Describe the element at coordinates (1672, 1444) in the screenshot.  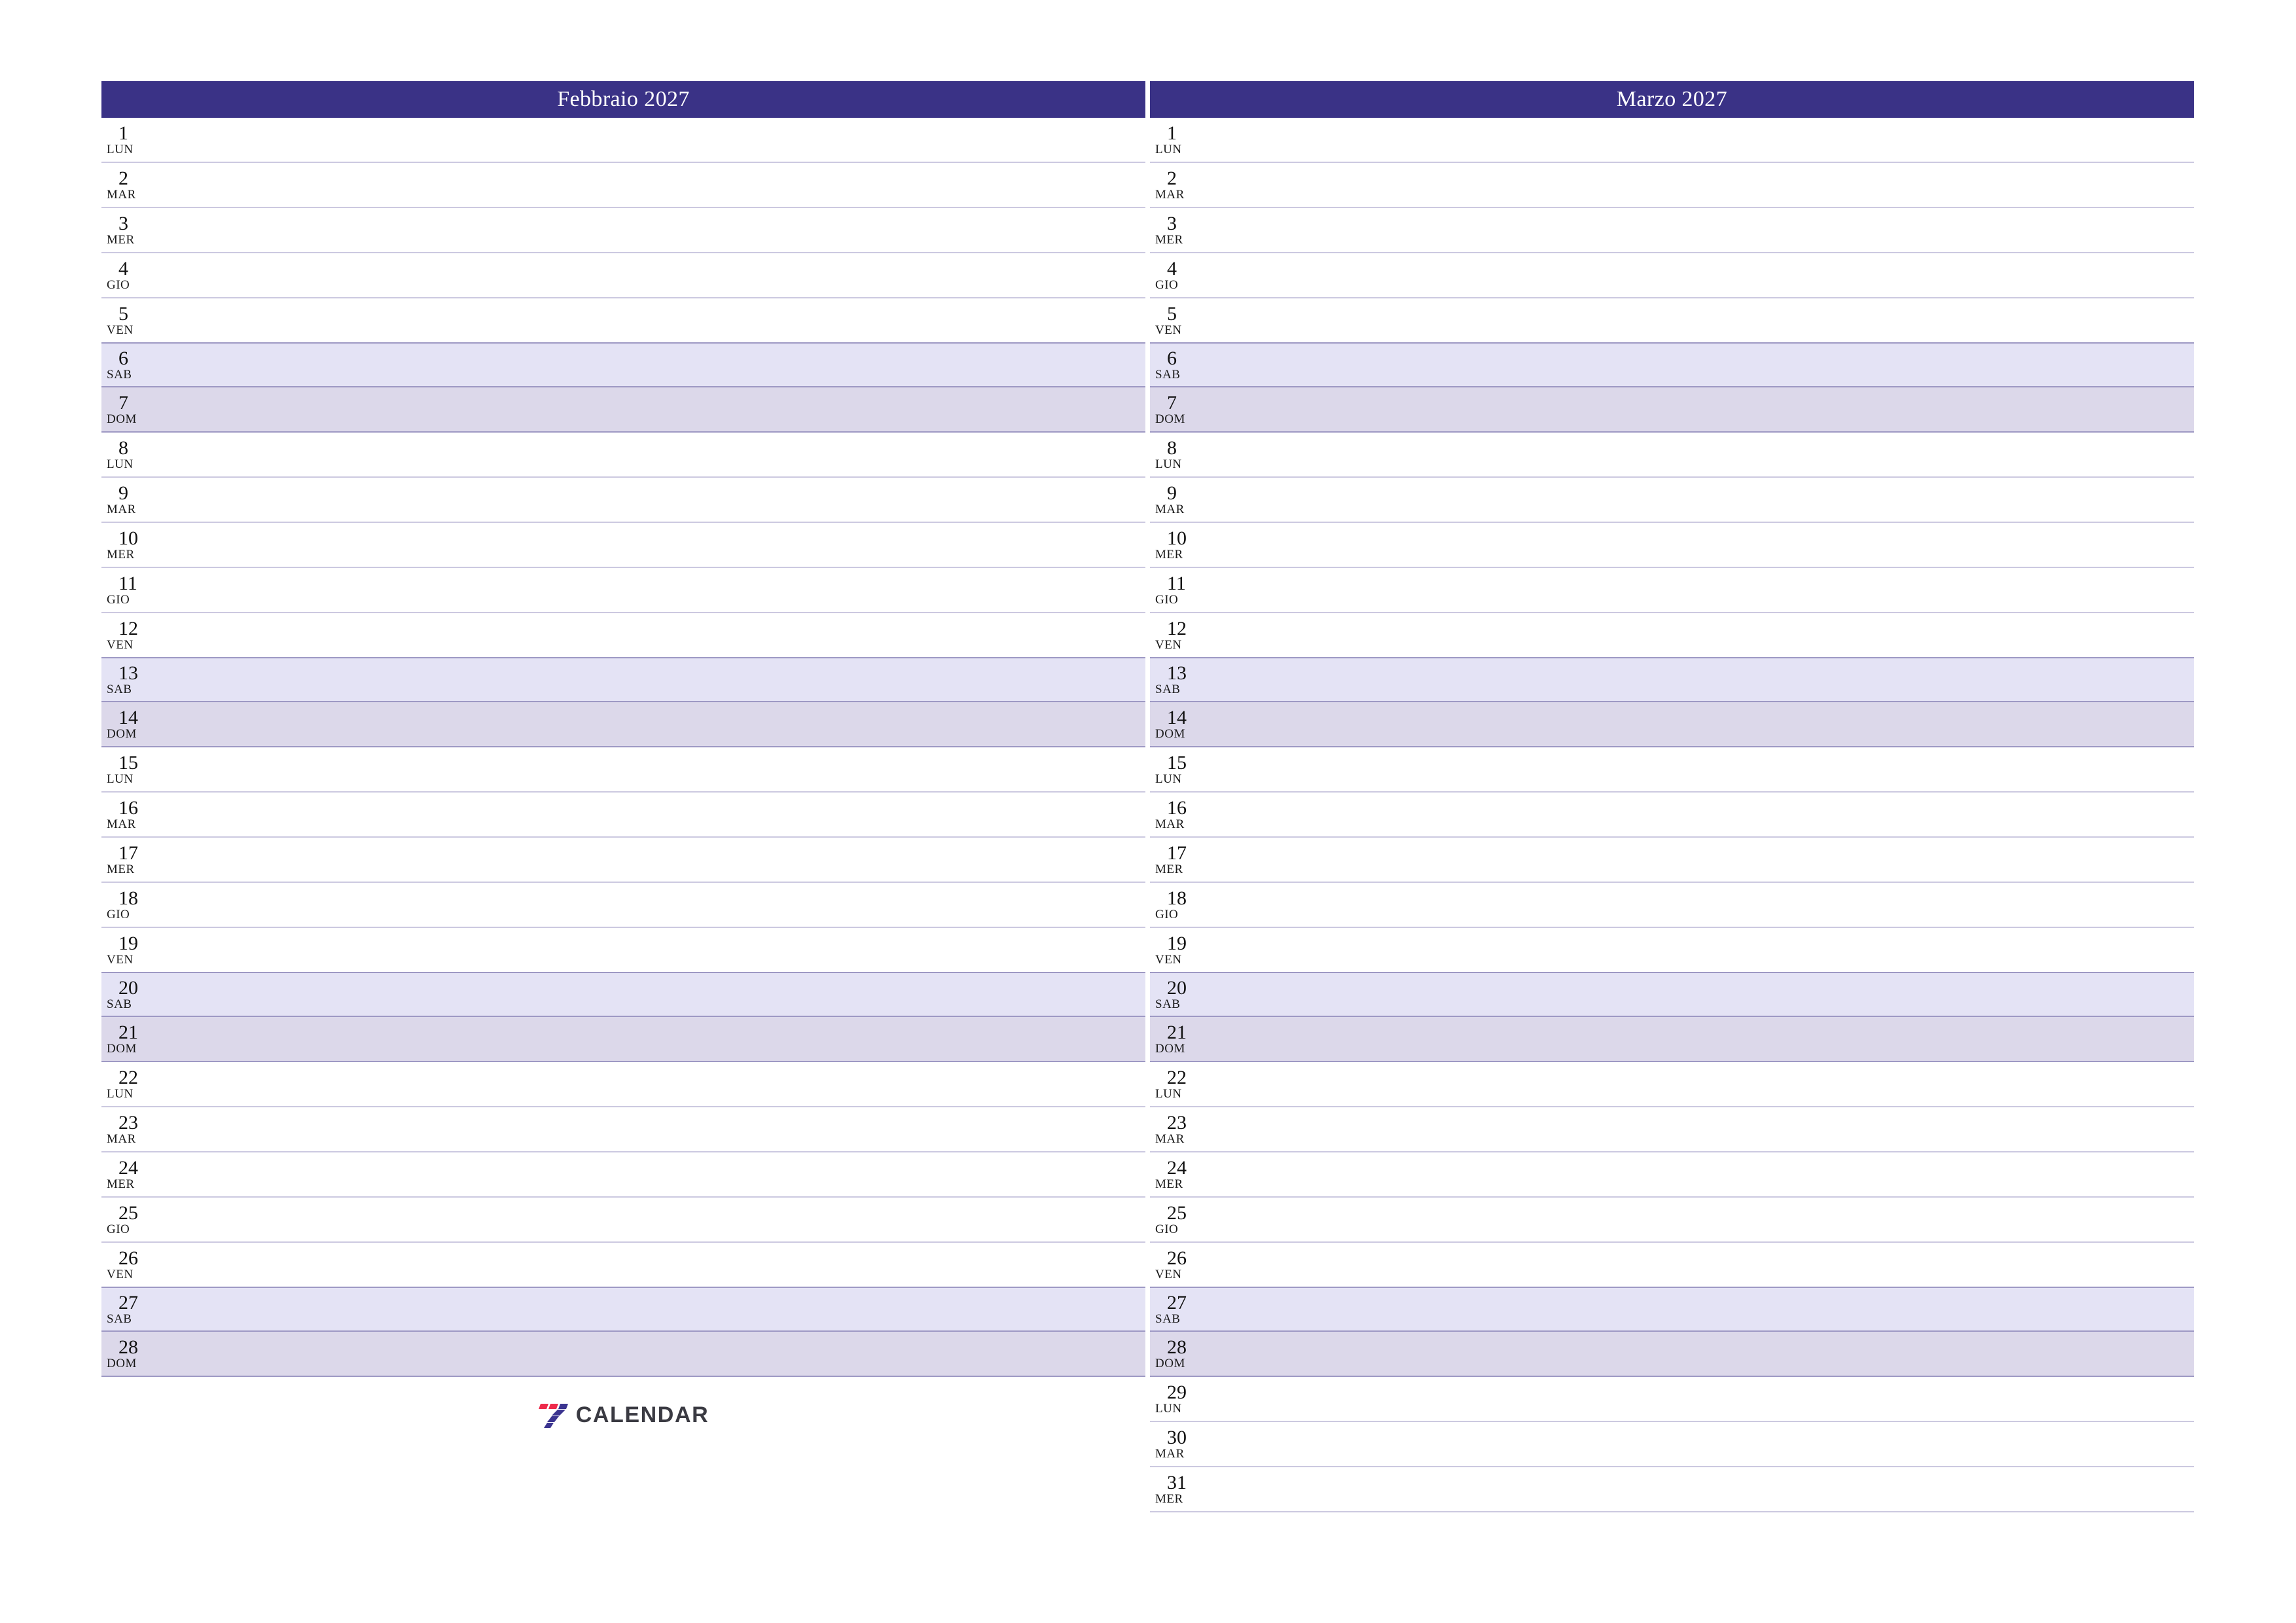
I see `day-row: 30 MAR` at that location.